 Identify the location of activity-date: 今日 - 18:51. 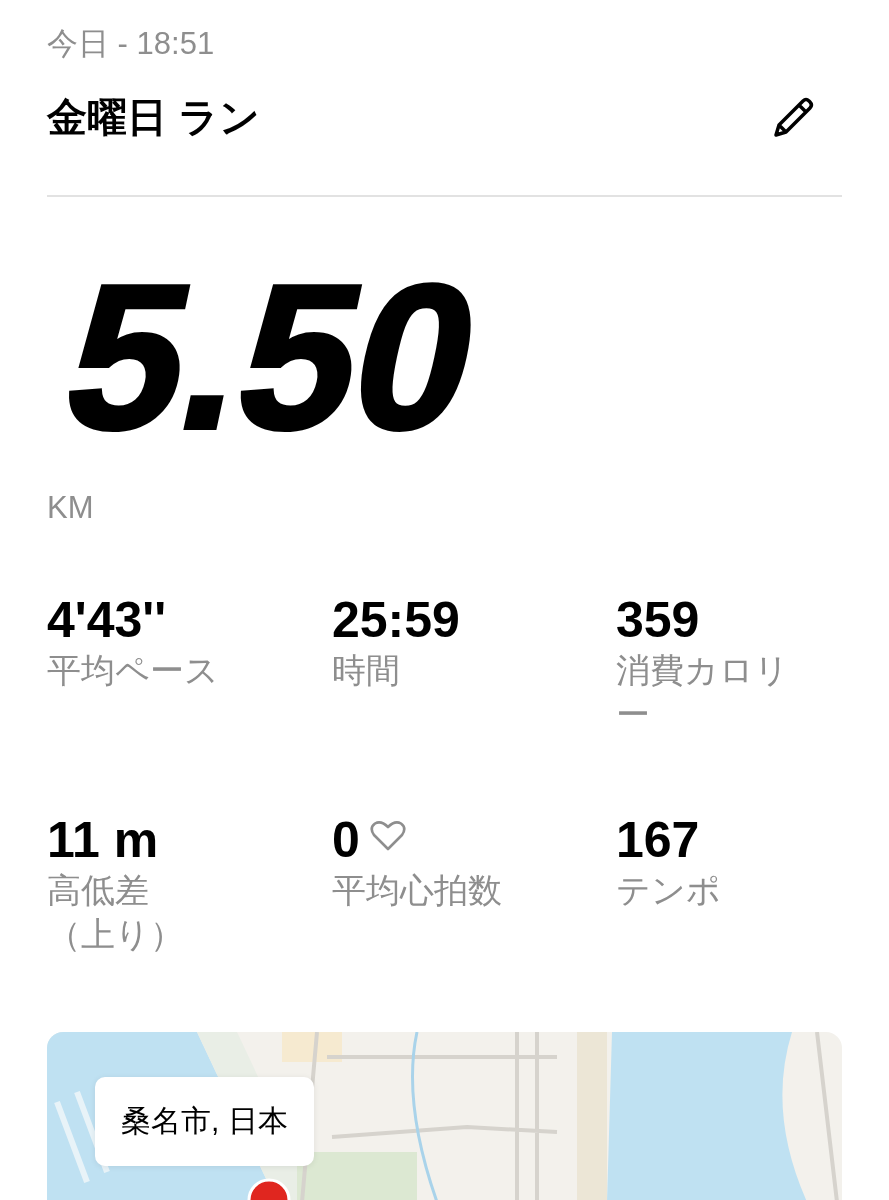
(131, 44).